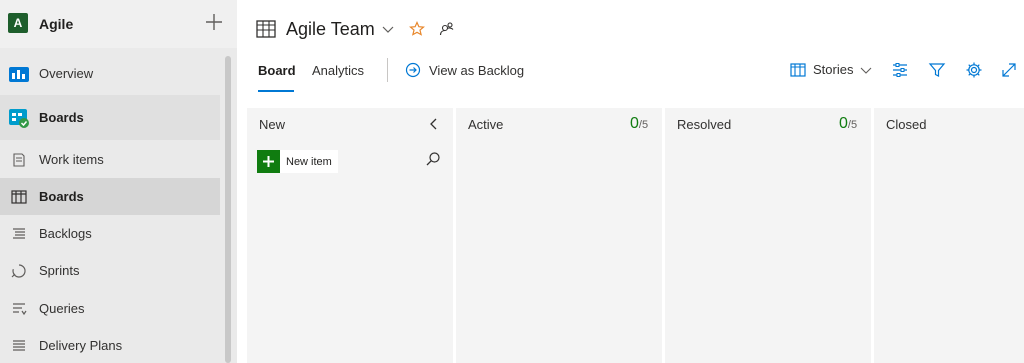  What do you see at coordinates (309, 161) in the screenshot?
I see `new-item-label: New item` at bounding box center [309, 161].